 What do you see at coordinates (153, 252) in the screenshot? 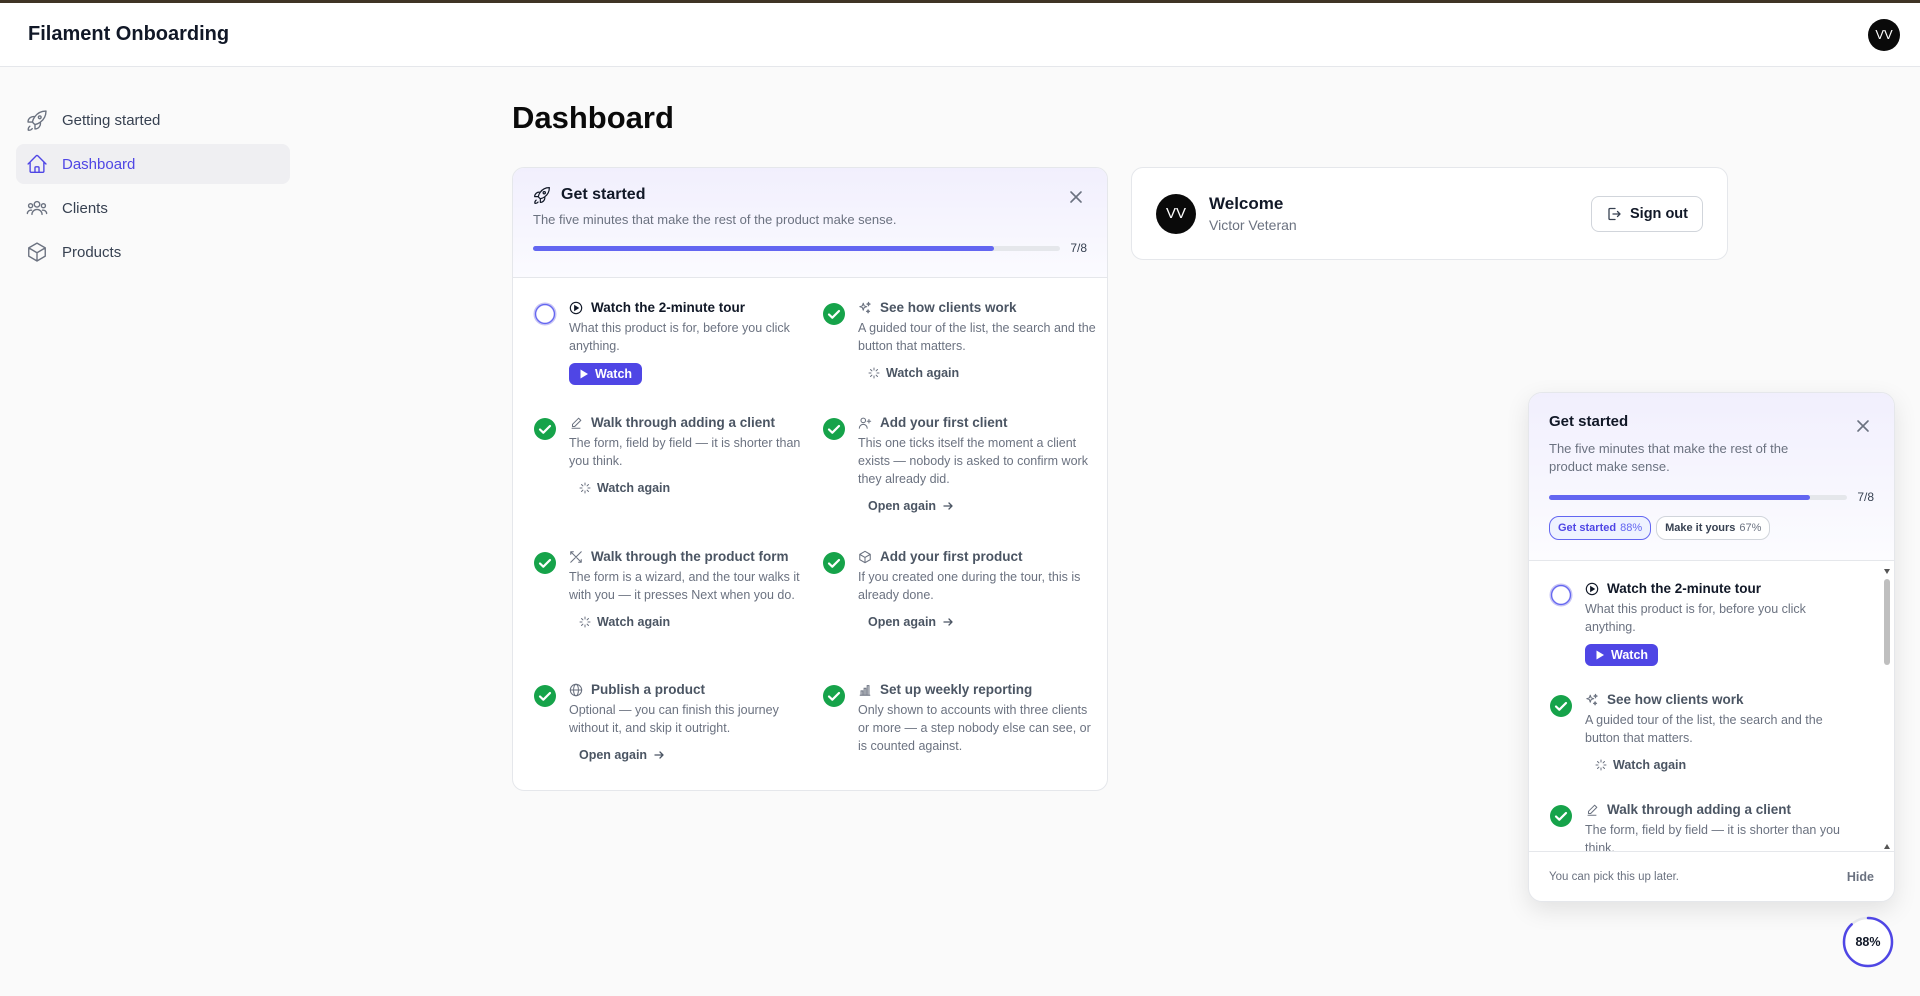
I see `sidebar-item-products: Products` at bounding box center [153, 252].